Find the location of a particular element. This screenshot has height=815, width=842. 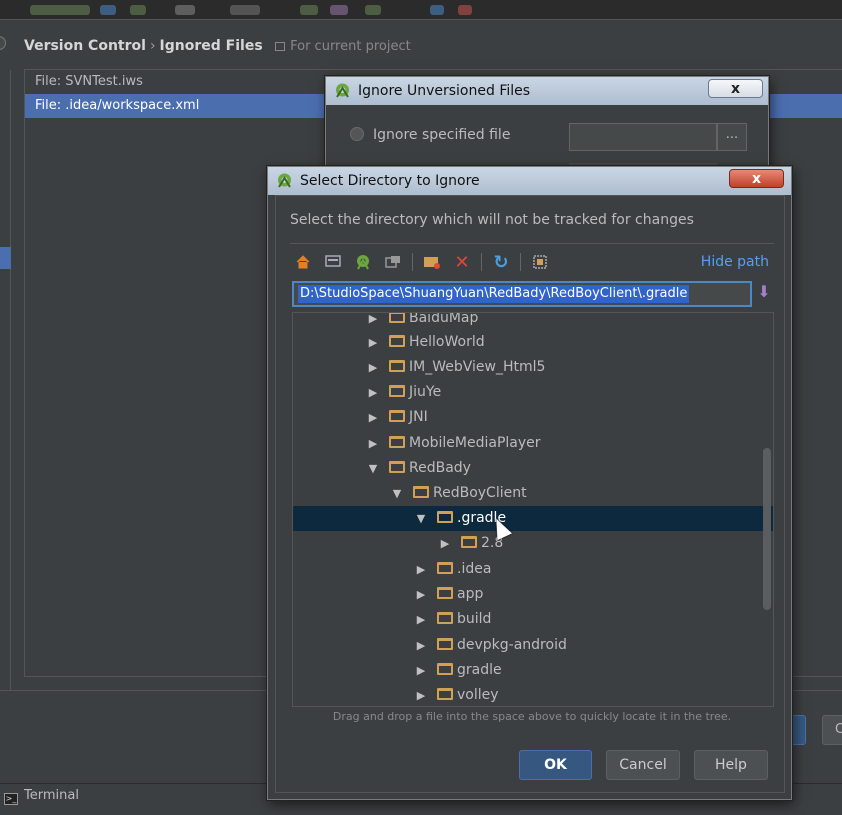

ignore-file-option: Ignore specified file is located at coordinates (430, 135).